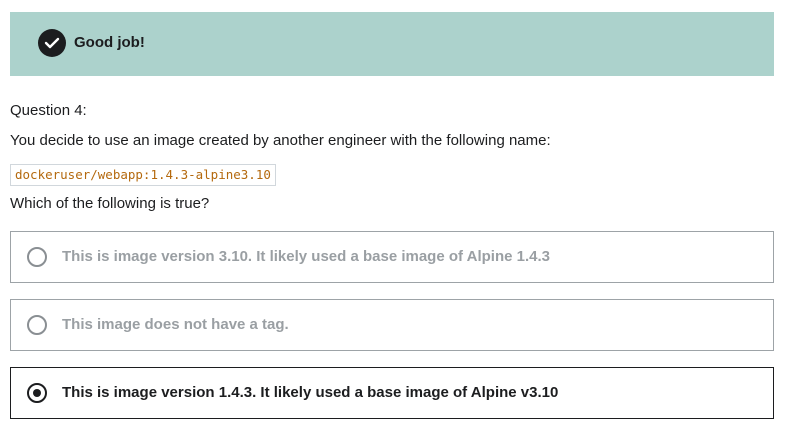 The width and height of the screenshot is (787, 430). I want to click on answer-option-2: This image does not have a tag., so click(392, 325).